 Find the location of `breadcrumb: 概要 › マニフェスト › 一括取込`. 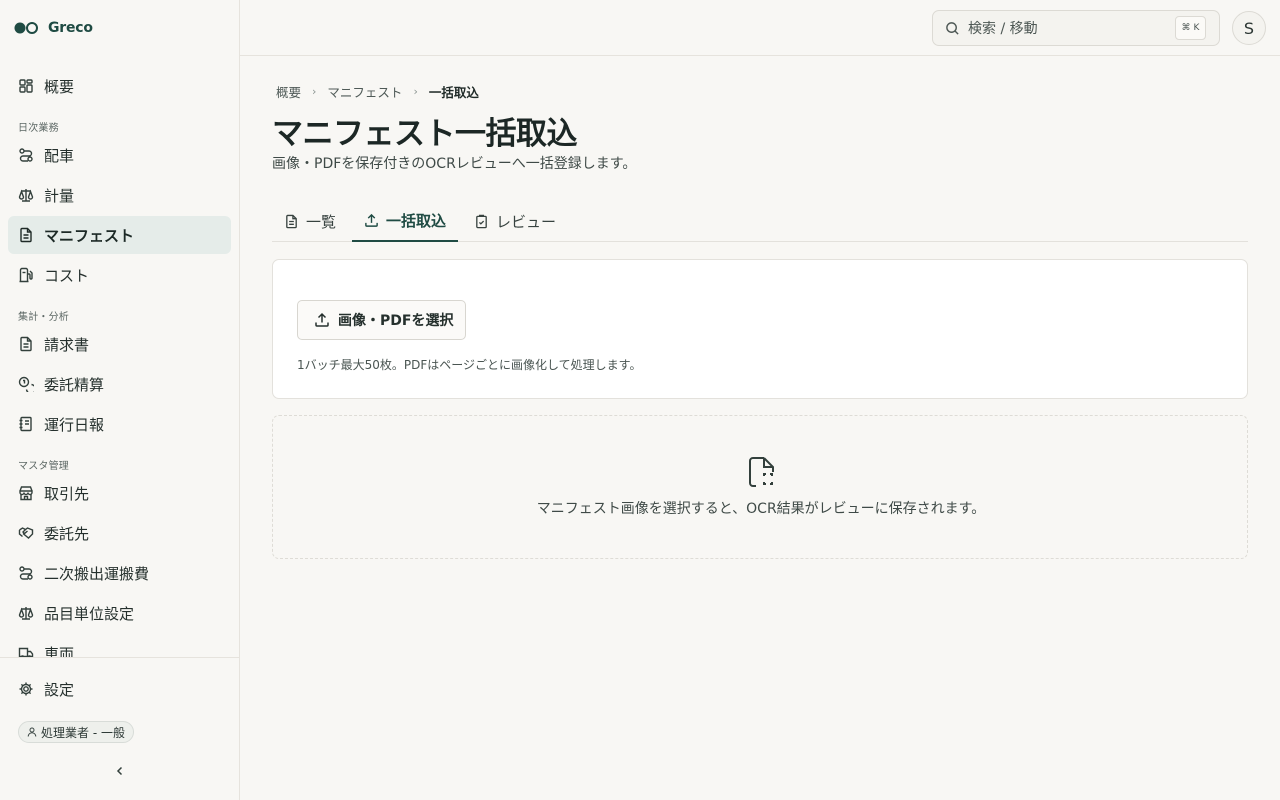

breadcrumb: 概要 › マニフェスト › 一括取込 is located at coordinates (377, 91).